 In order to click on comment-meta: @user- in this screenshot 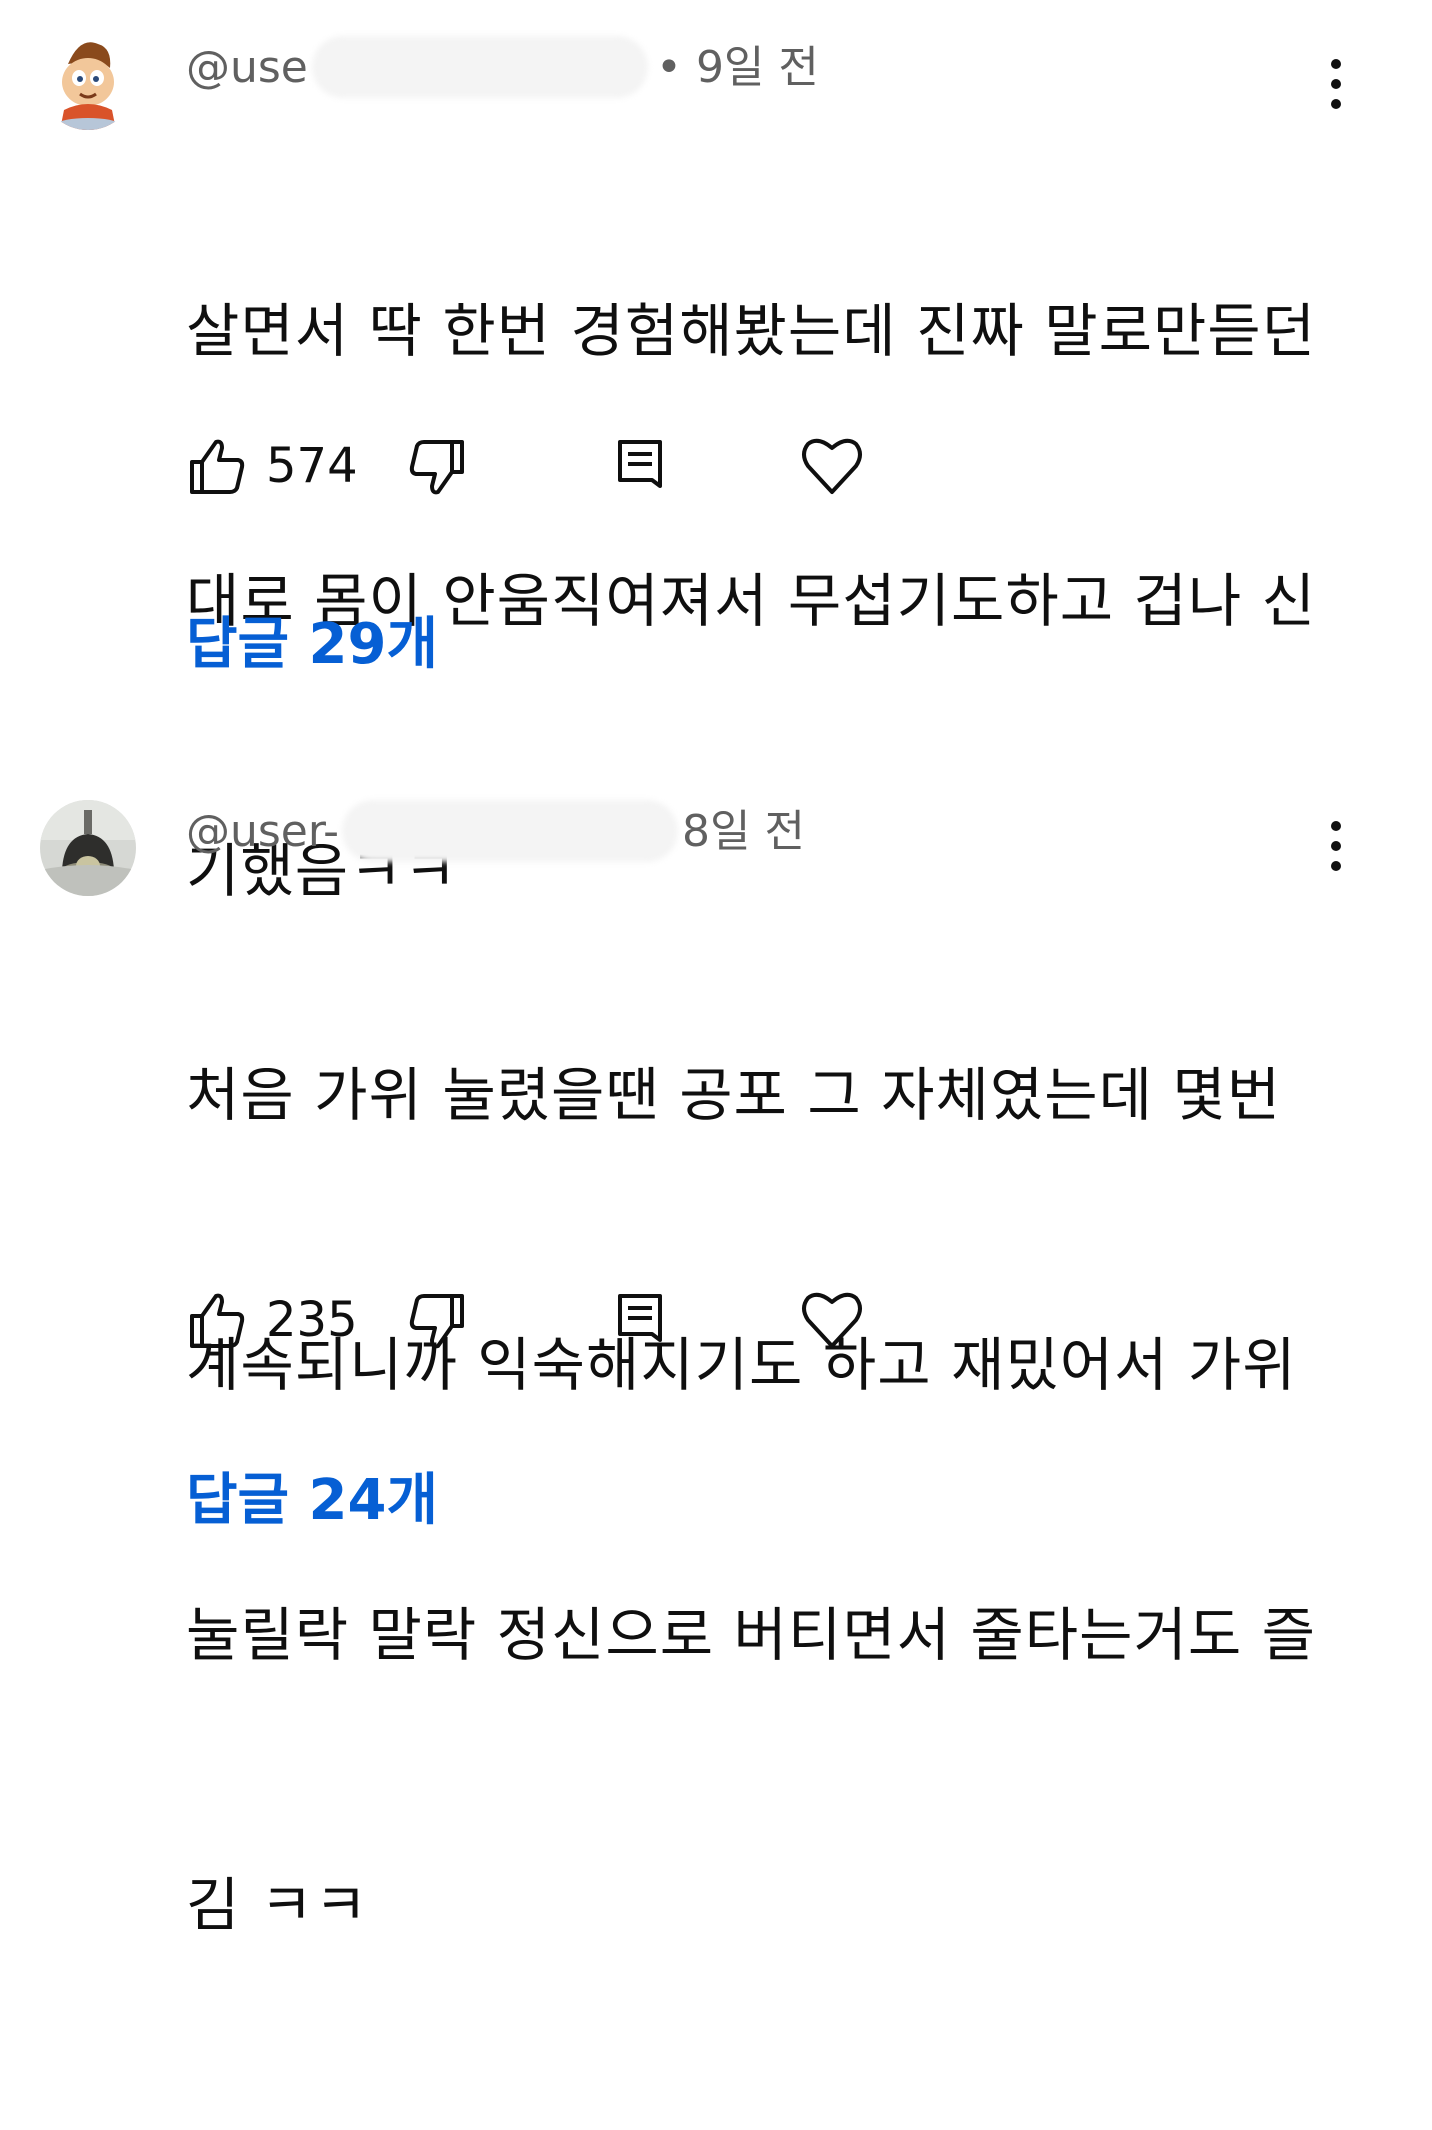, I will do `click(262, 832)`.